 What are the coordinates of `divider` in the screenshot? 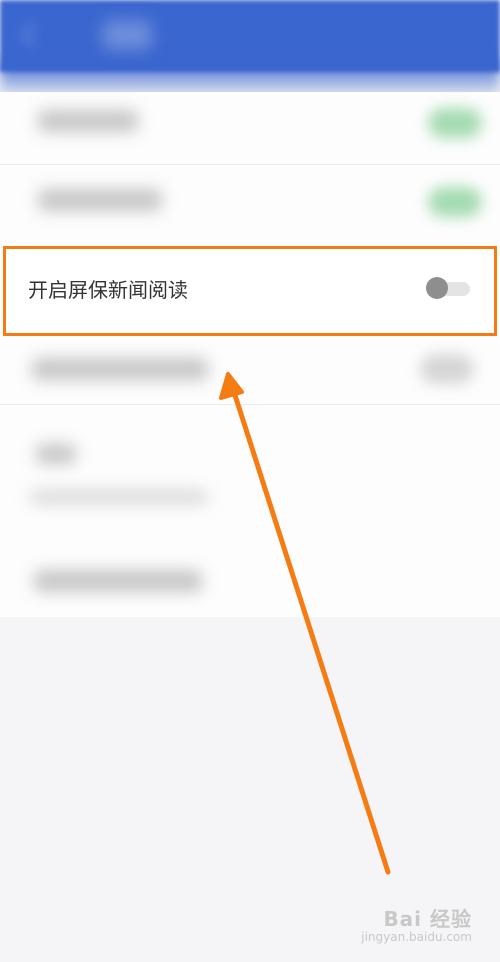 It's located at (250, 404).